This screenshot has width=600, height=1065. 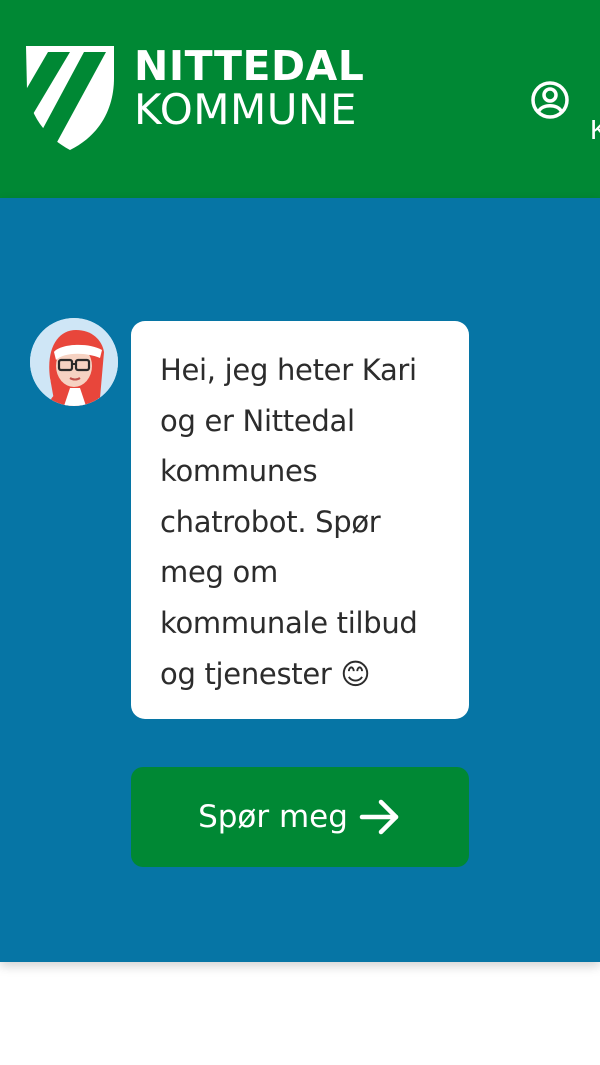 I want to click on user-login-label: K, so click(x=595, y=129).